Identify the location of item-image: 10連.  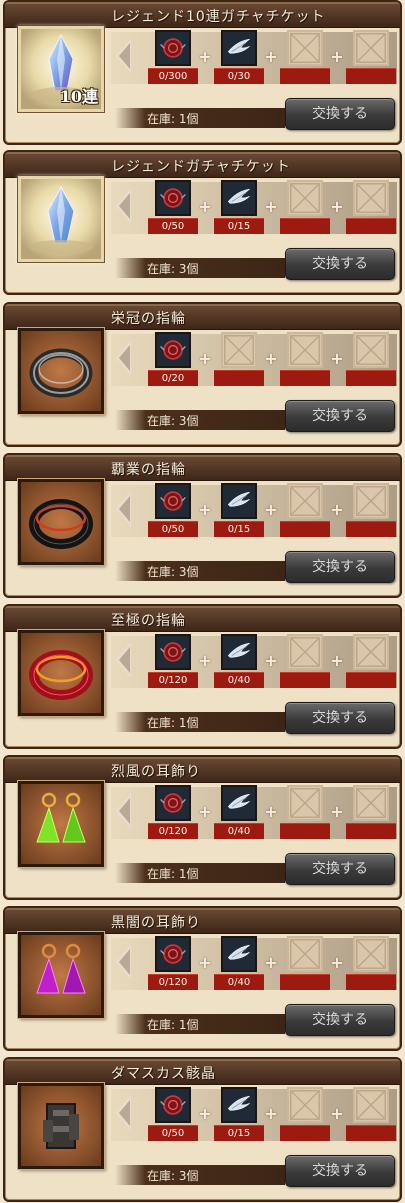
(61, 69).